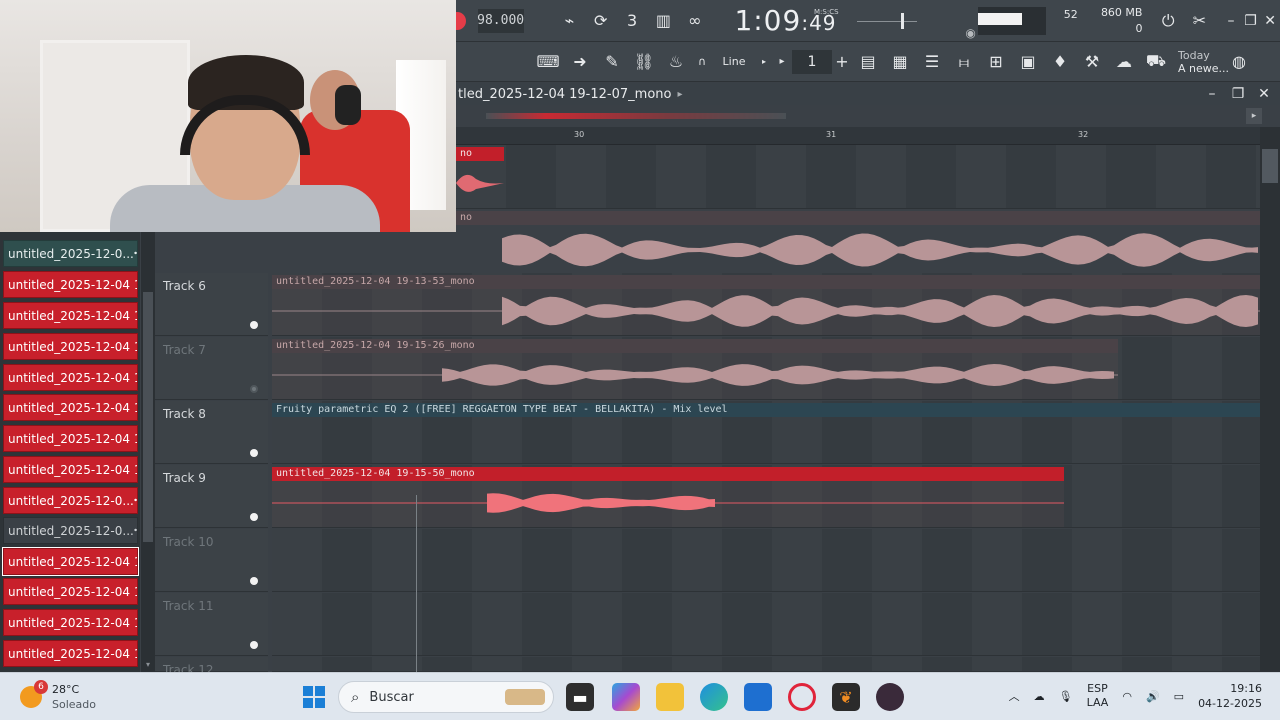 This screenshot has width=1280, height=720. Describe the element at coordinates (600, 21) in the screenshot. I see `wait-icon: ⟳` at that location.